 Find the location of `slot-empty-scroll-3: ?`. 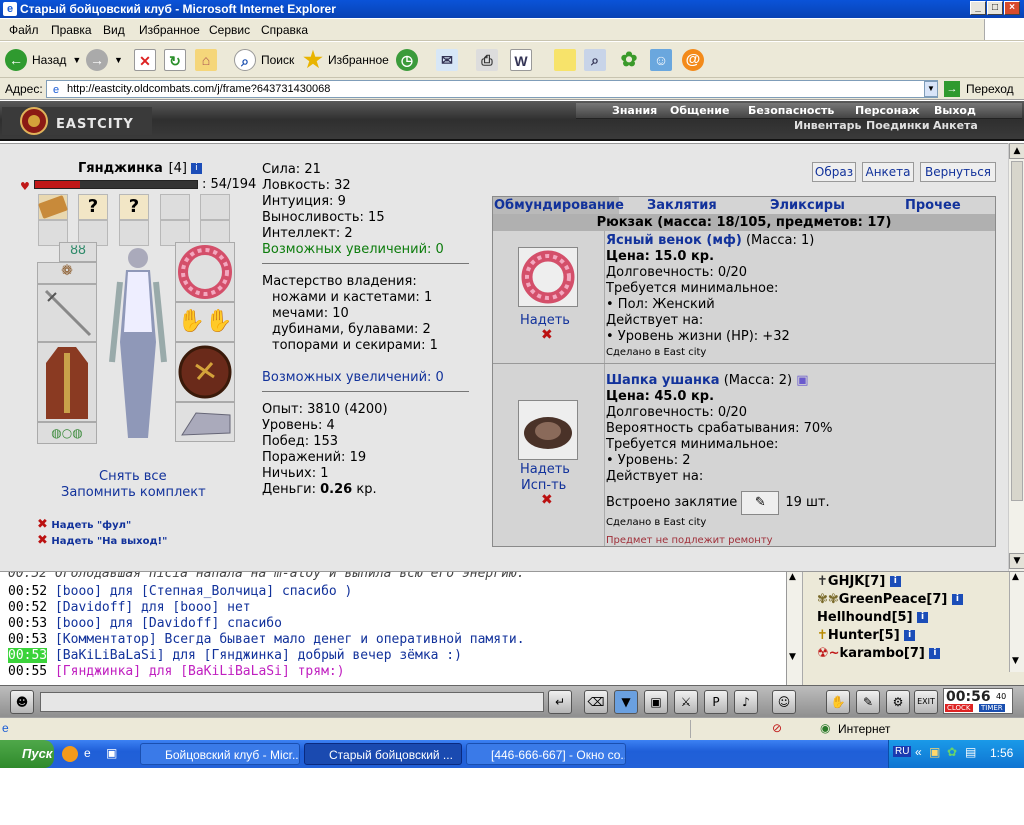

slot-empty-scroll-3: ? is located at coordinates (134, 207).